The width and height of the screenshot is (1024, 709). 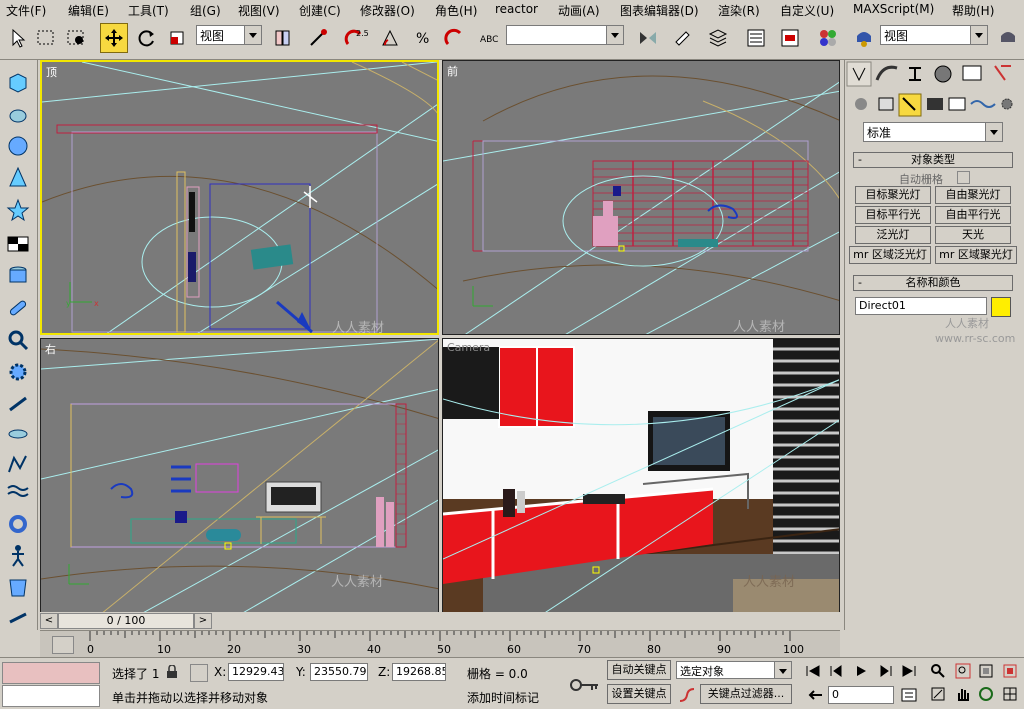 What do you see at coordinates (259, 10) in the screenshot?
I see `menu-views: 视图(V)` at bounding box center [259, 10].